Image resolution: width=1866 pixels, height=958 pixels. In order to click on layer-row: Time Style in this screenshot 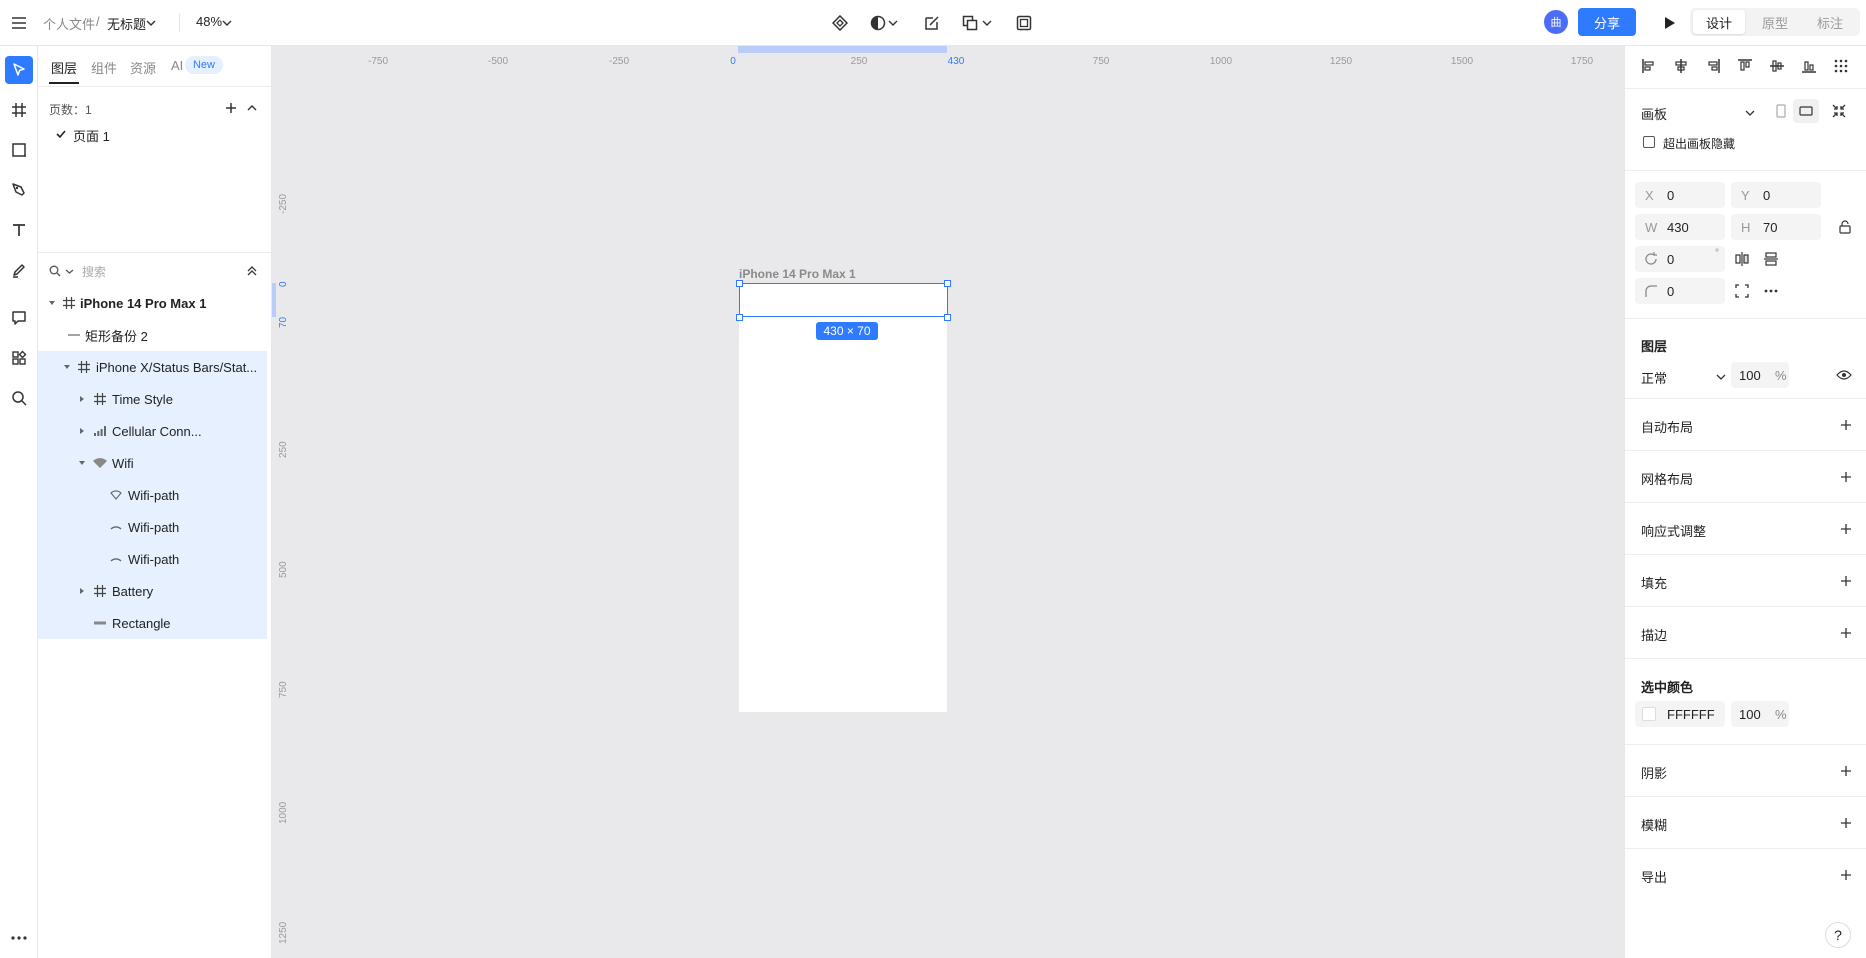, I will do `click(152, 399)`.